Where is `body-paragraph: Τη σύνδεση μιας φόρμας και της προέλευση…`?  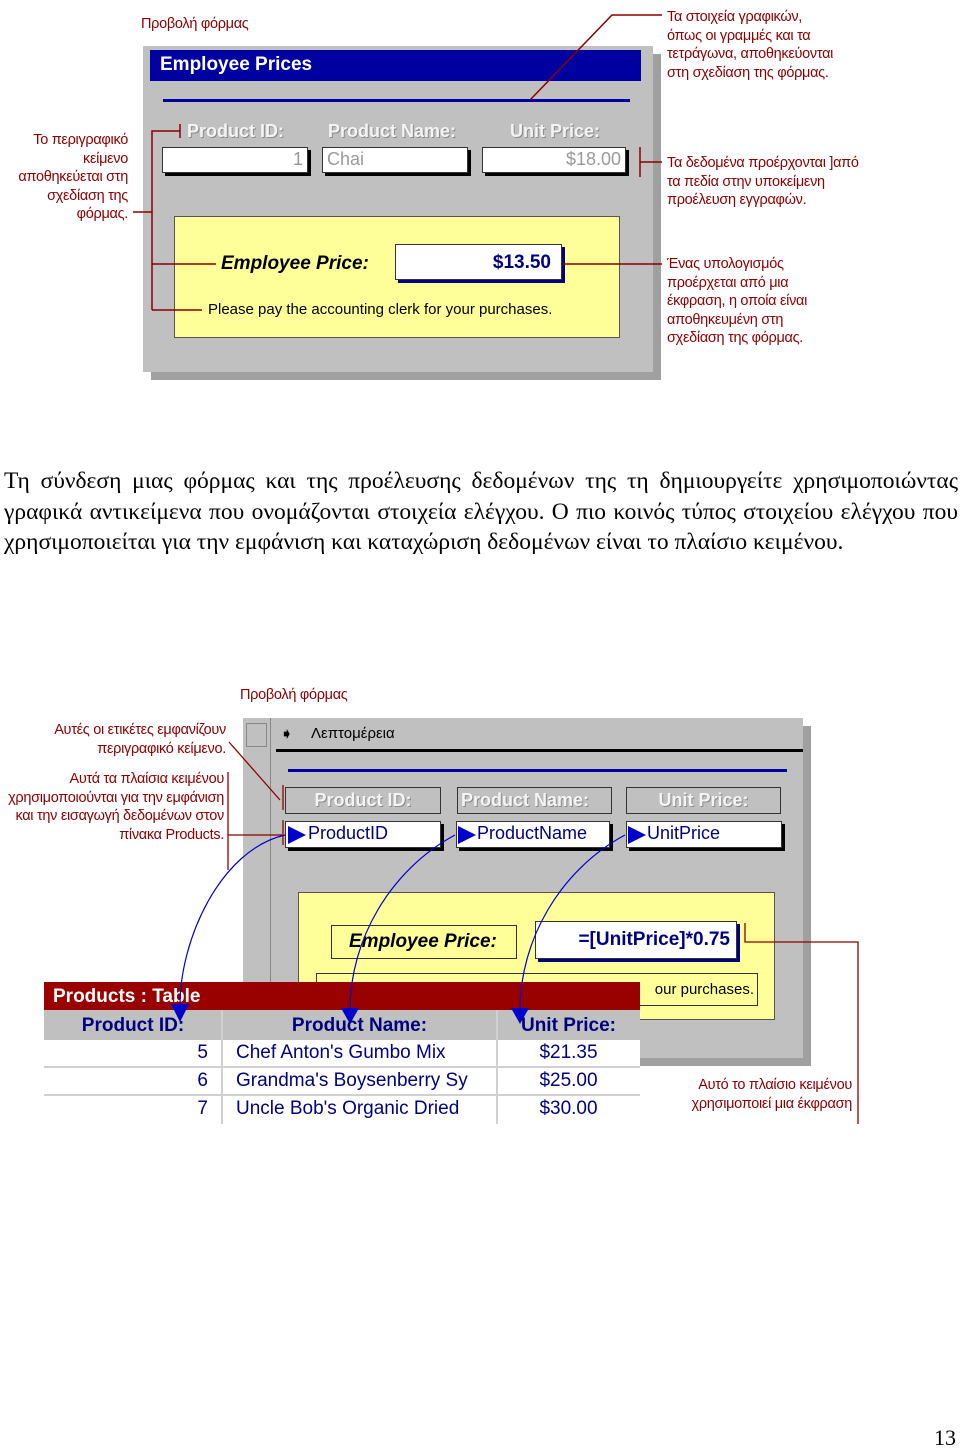
body-paragraph: Τη σύνδεση μιας φόρμας και της προέλευση… is located at coordinates (481, 511).